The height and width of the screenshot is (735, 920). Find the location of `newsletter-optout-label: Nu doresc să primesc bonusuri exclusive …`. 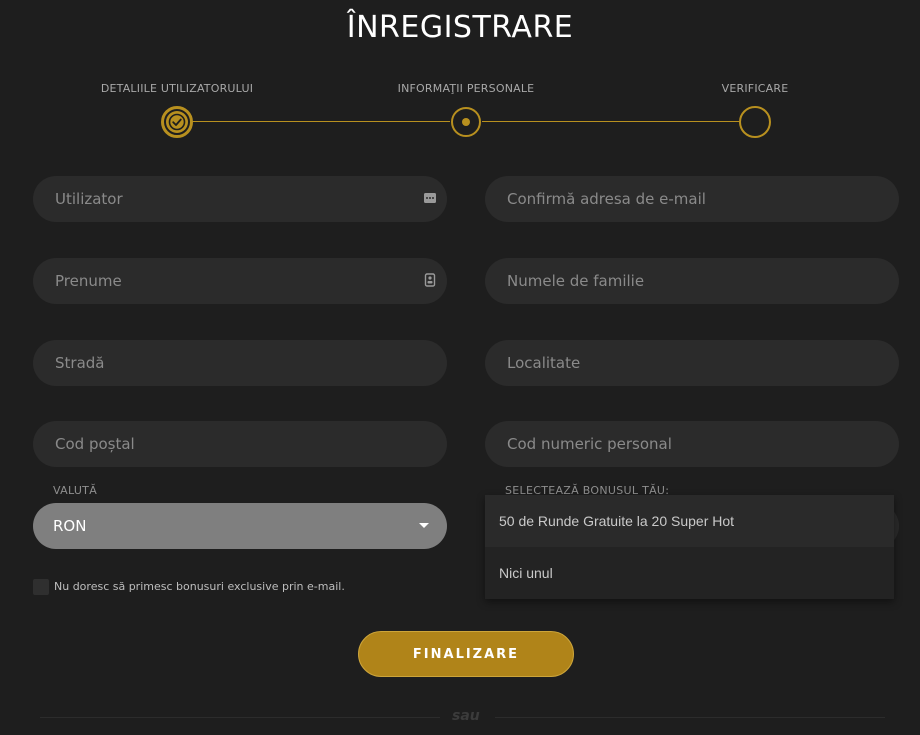

newsletter-optout-label: Nu doresc să primesc bonusuri exclusive … is located at coordinates (199, 586).